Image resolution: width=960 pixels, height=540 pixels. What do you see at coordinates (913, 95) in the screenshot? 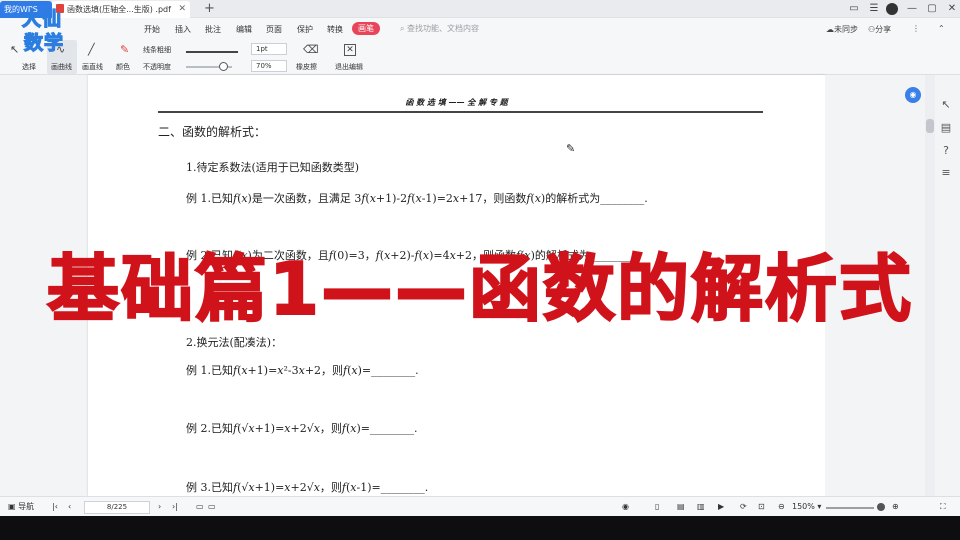
I see `assistant-icon: ◉` at bounding box center [913, 95].